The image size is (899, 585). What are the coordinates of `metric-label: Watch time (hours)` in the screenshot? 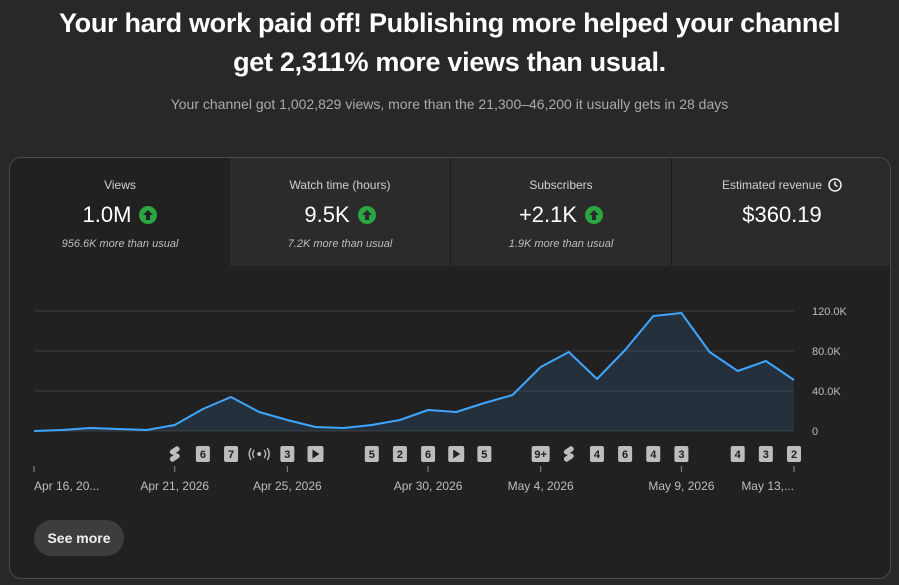 It's located at (340, 185).